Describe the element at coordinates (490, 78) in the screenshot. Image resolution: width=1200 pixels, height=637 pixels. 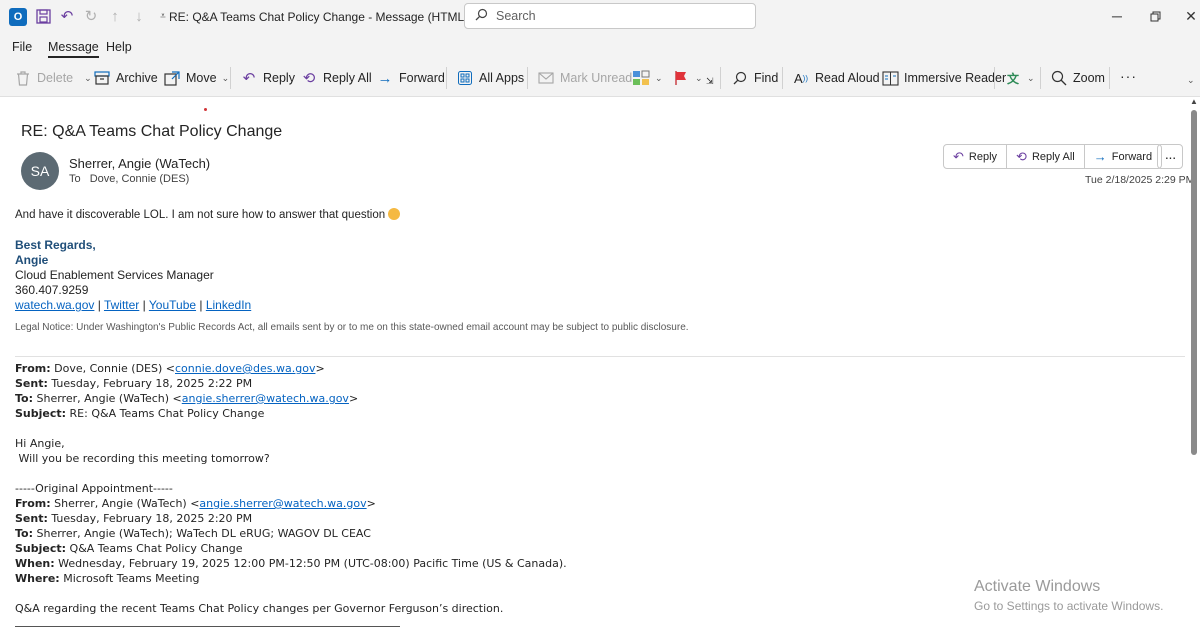
I see `all-apps-button: All Apps` at that location.